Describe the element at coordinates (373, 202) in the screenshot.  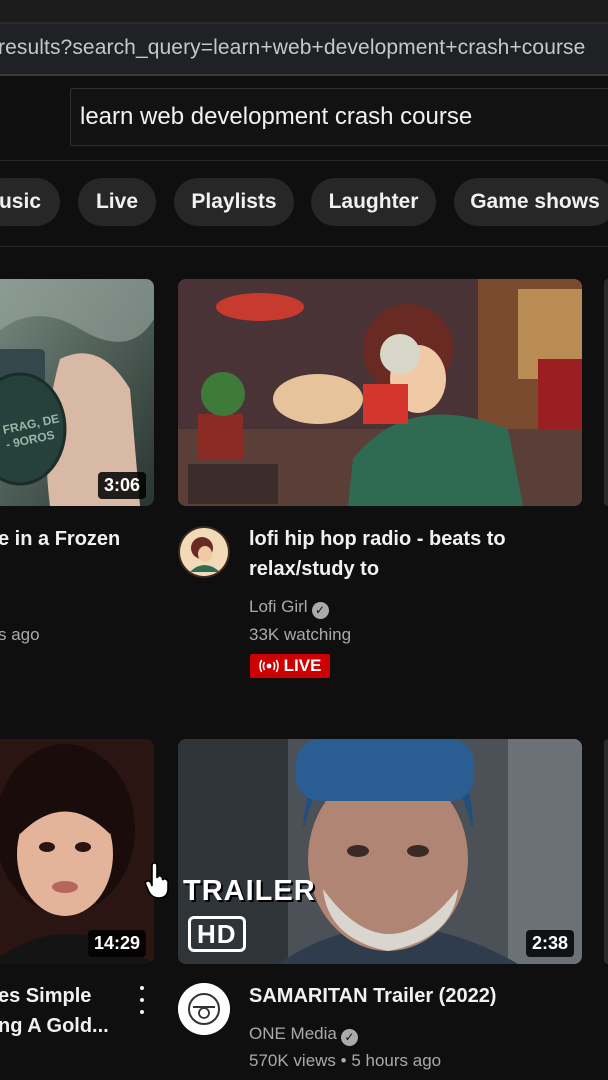
I see `chip-laughter: Laughter` at that location.